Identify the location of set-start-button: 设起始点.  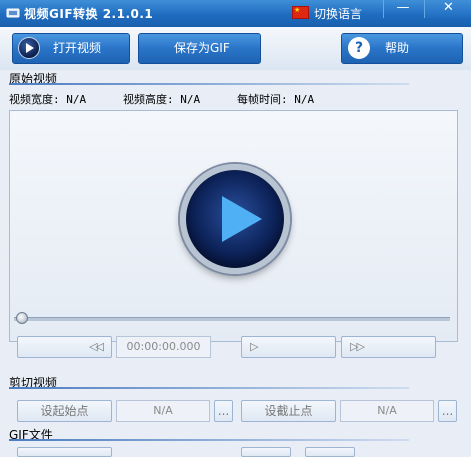
(64, 411).